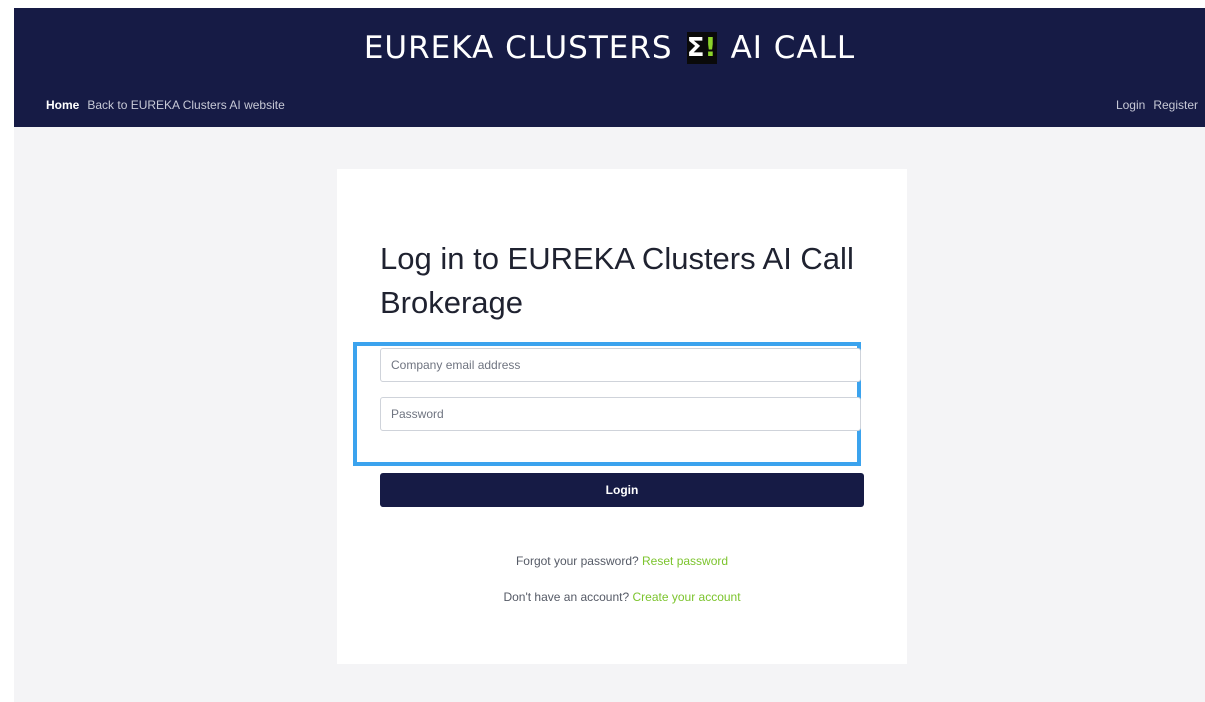  Describe the element at coordinates (793, 48) in the screenshot. I see `brand-name-right: AI CALL` at that location.